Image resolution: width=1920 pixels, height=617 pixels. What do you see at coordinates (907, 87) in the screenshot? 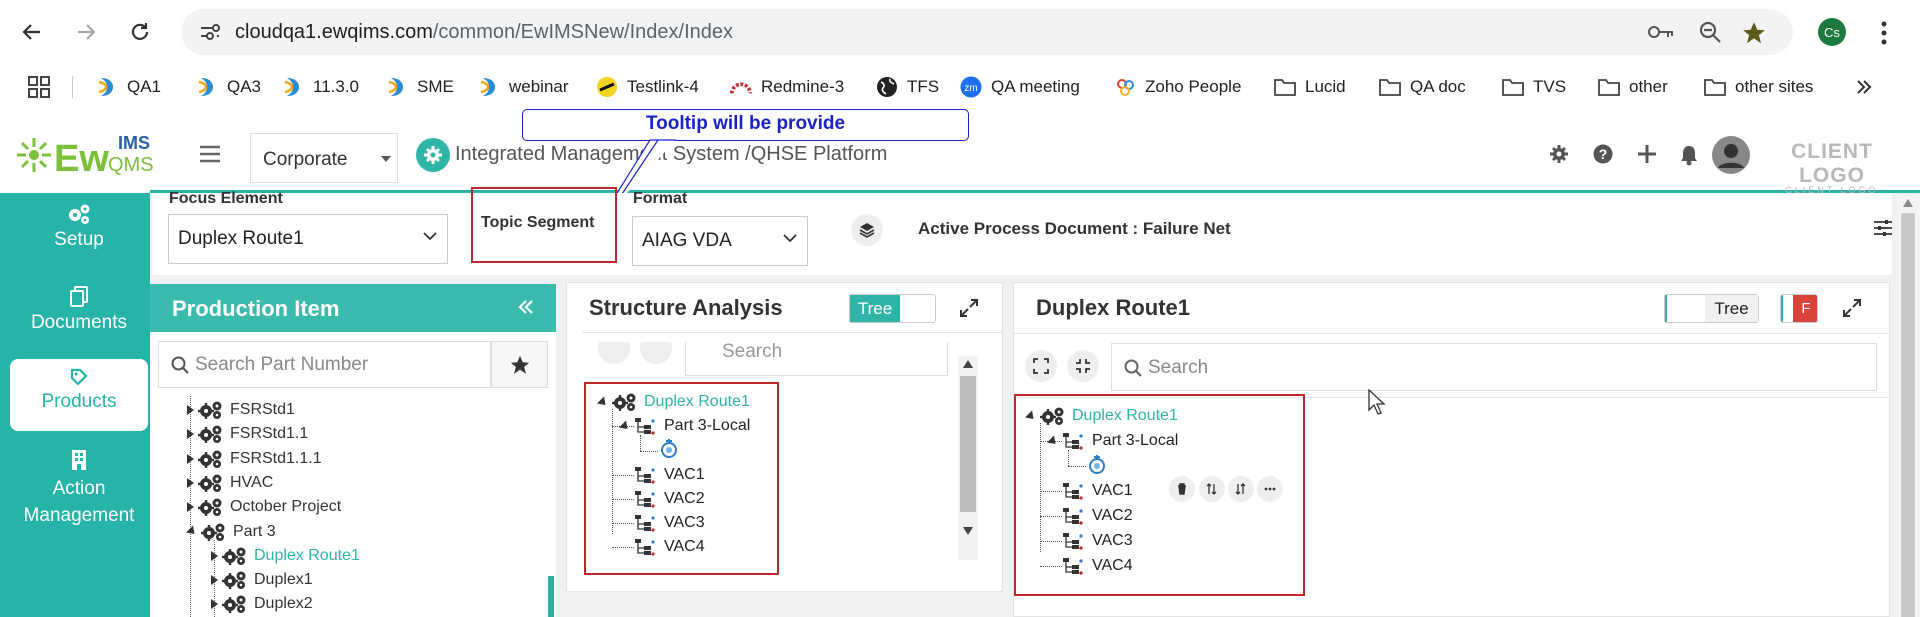
I see `bookmark-tfs: TFS` at bounding box center [907, 87].